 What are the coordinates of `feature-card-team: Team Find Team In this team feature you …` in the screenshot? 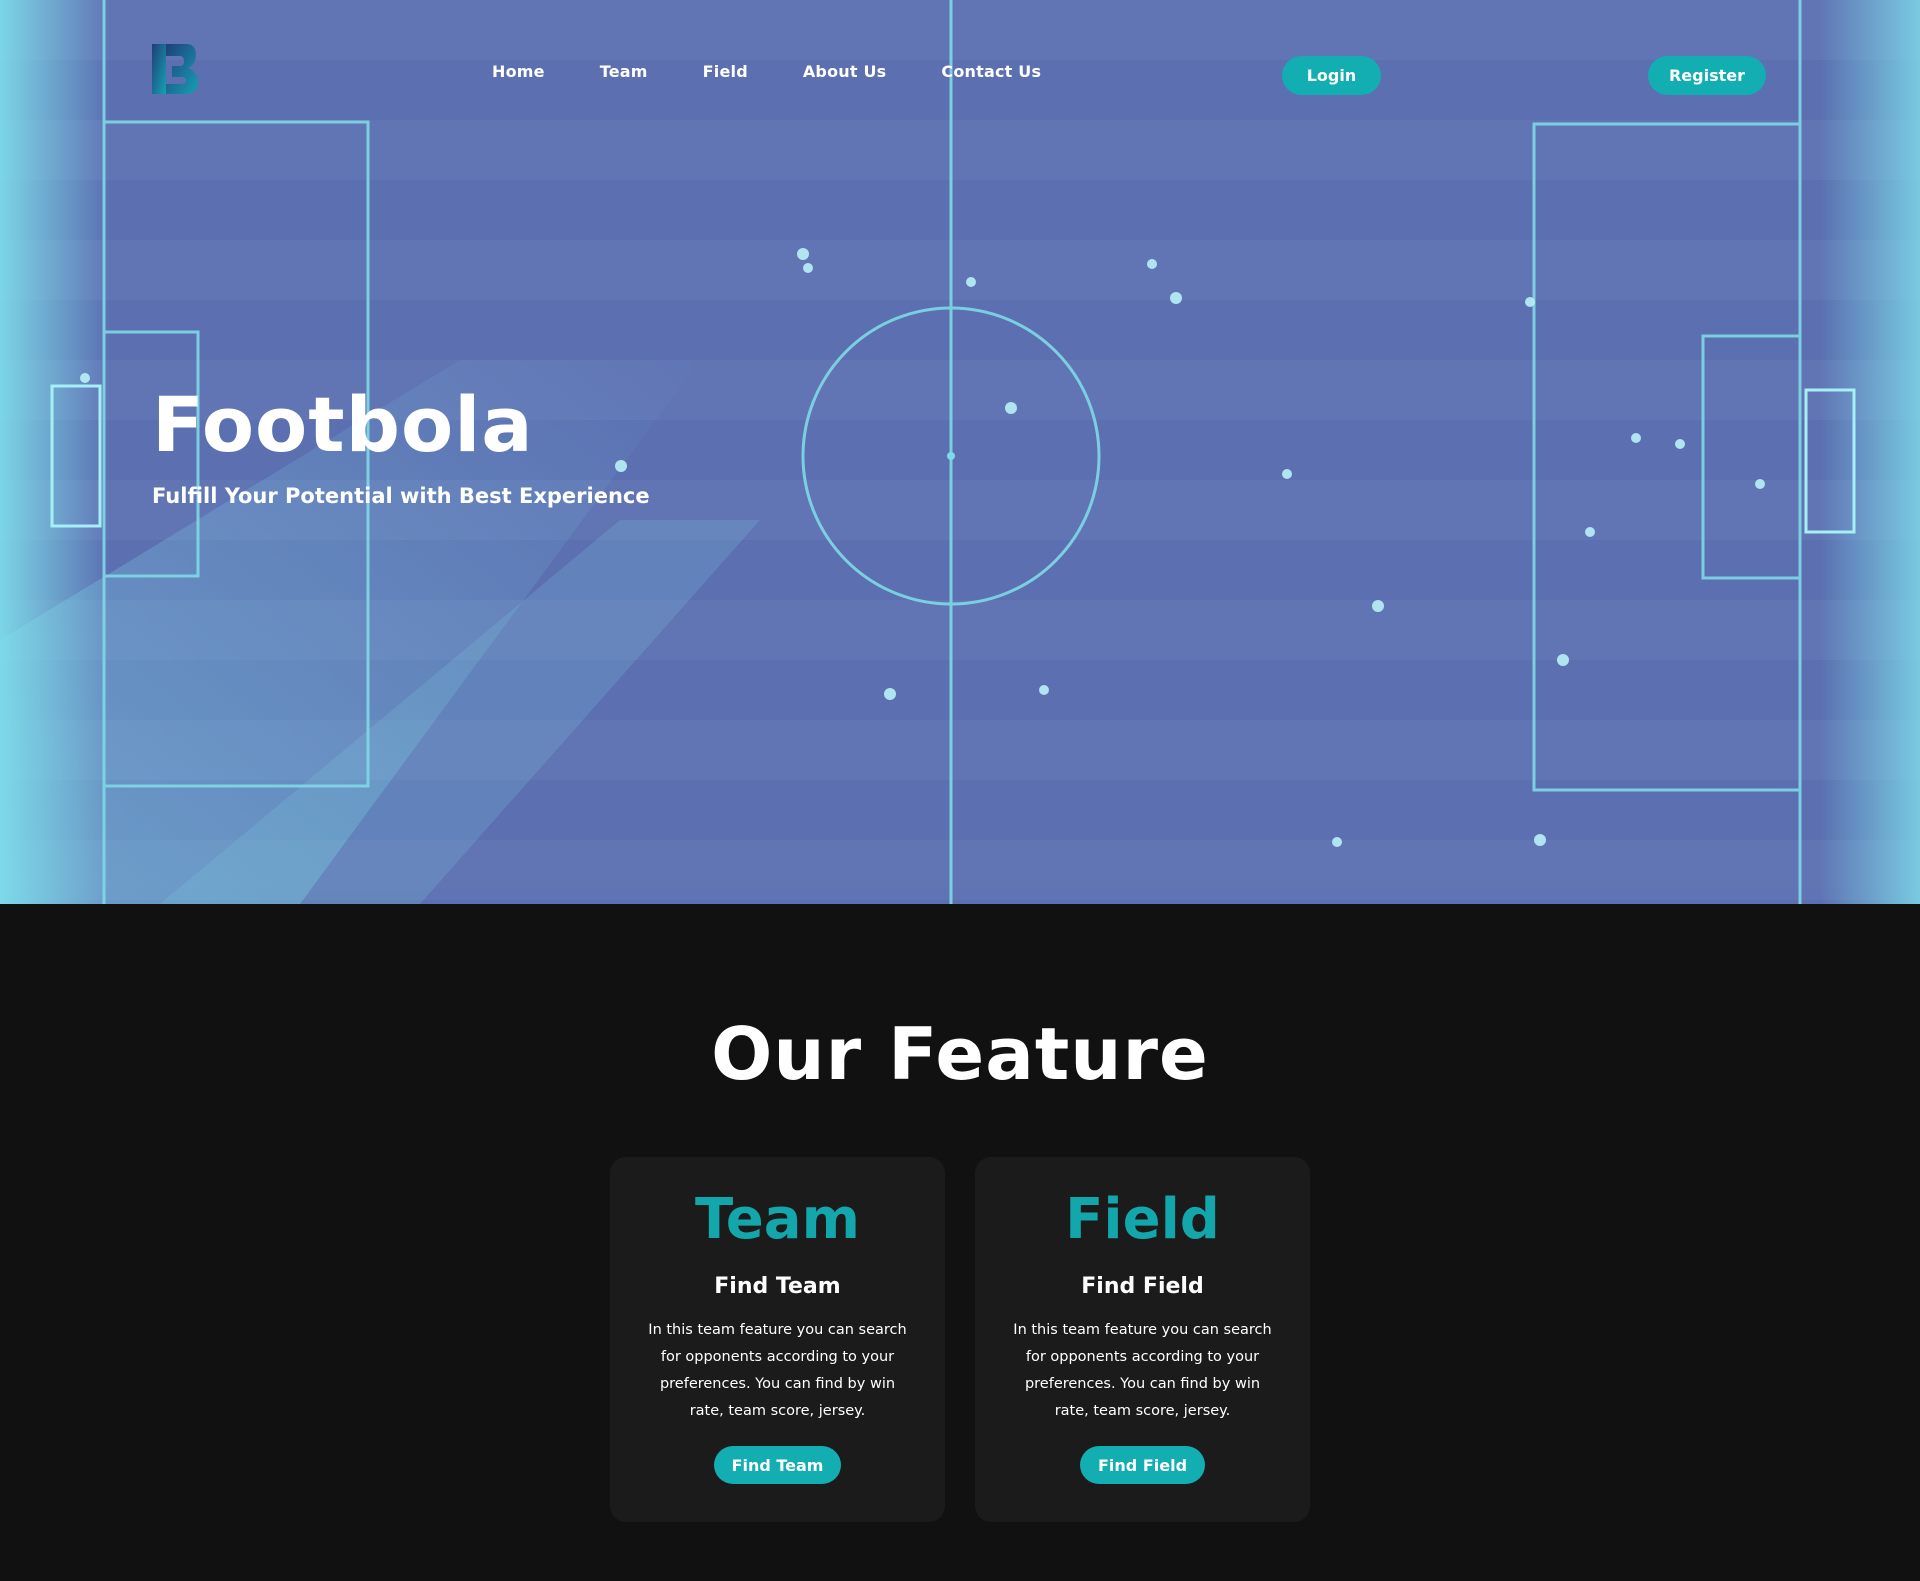 It's located at (777, 1339).